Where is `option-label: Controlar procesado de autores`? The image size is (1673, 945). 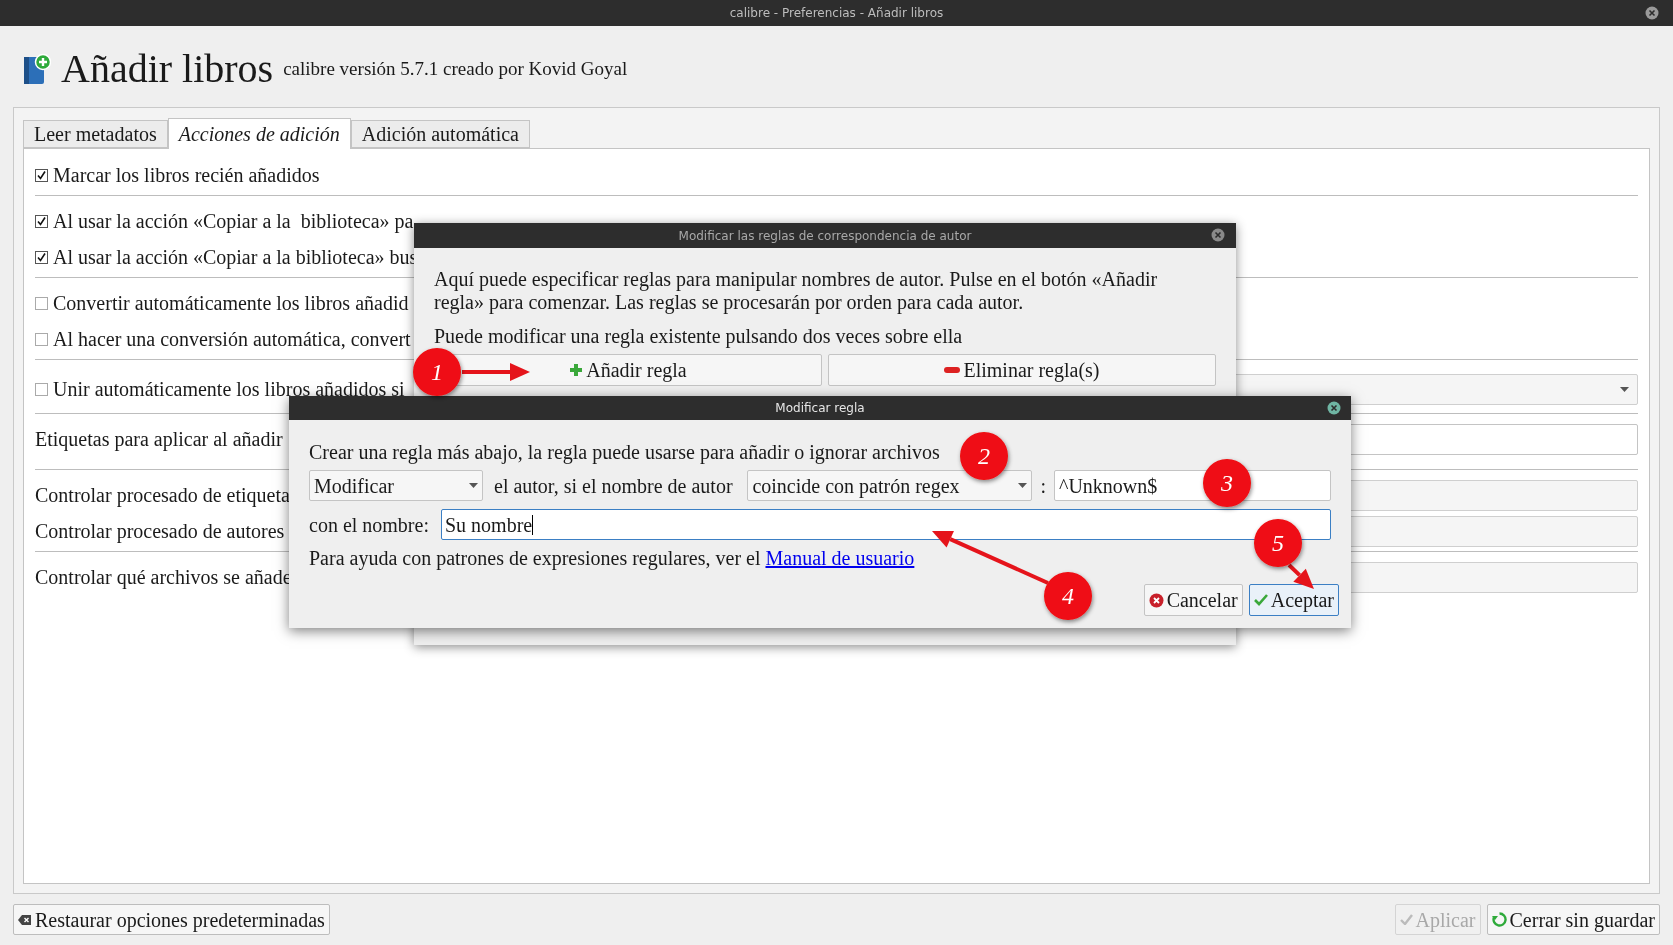 option-label: Controlar procesado de autores is located at coordinates (160, 532).